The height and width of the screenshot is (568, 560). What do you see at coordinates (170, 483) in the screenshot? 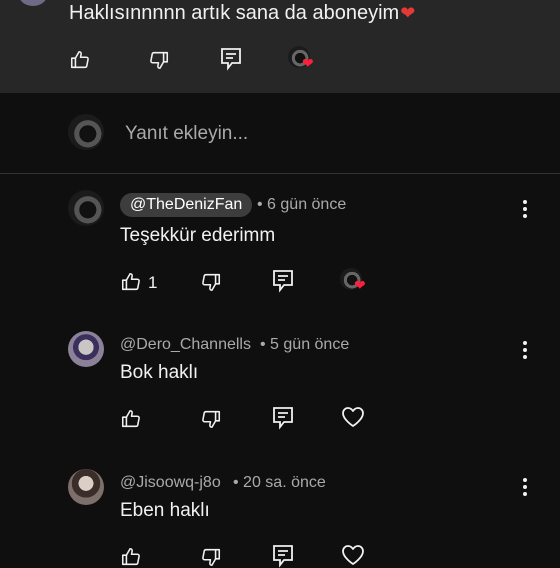
I see `reply-handle: @Jisoowq-j8o` at bounding box center [170, 483].